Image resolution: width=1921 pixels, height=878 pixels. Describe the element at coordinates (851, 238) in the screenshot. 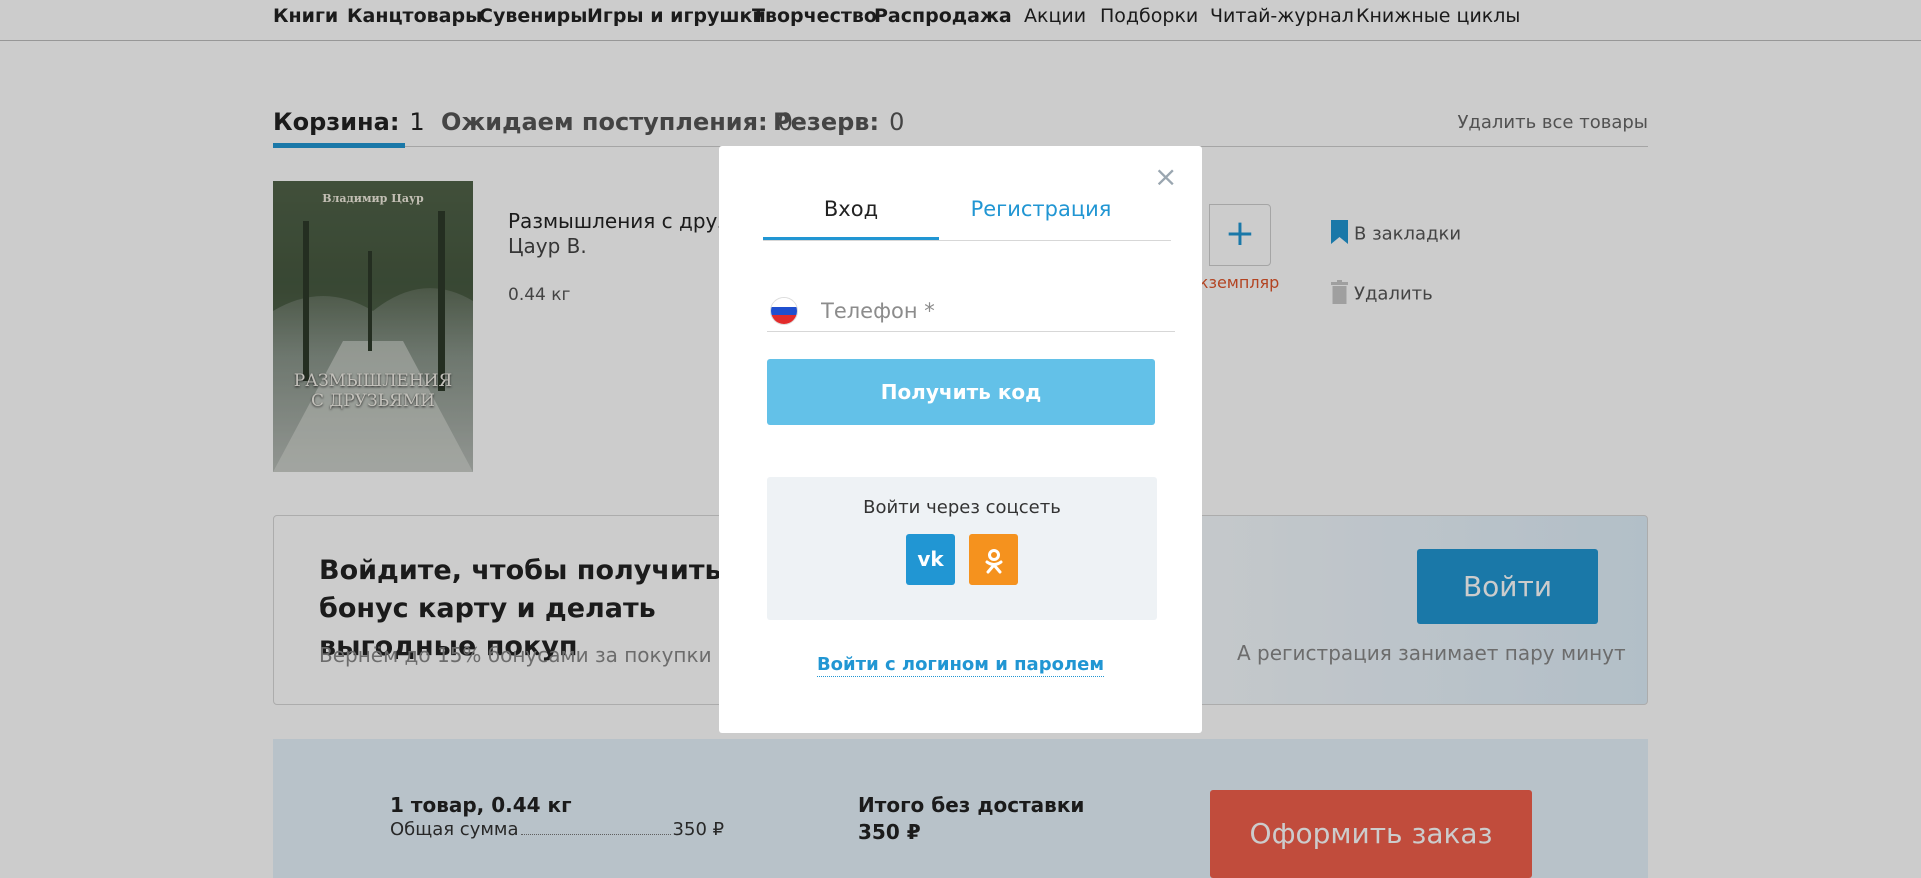

I see `modal-tab-indicator` at that location.